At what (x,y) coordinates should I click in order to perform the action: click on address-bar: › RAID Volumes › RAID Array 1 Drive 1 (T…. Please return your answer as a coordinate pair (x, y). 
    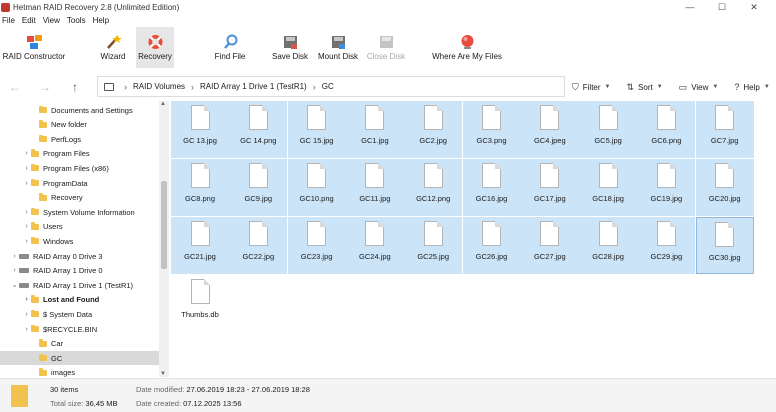
    Looking at the image, I should click on (331, 86).